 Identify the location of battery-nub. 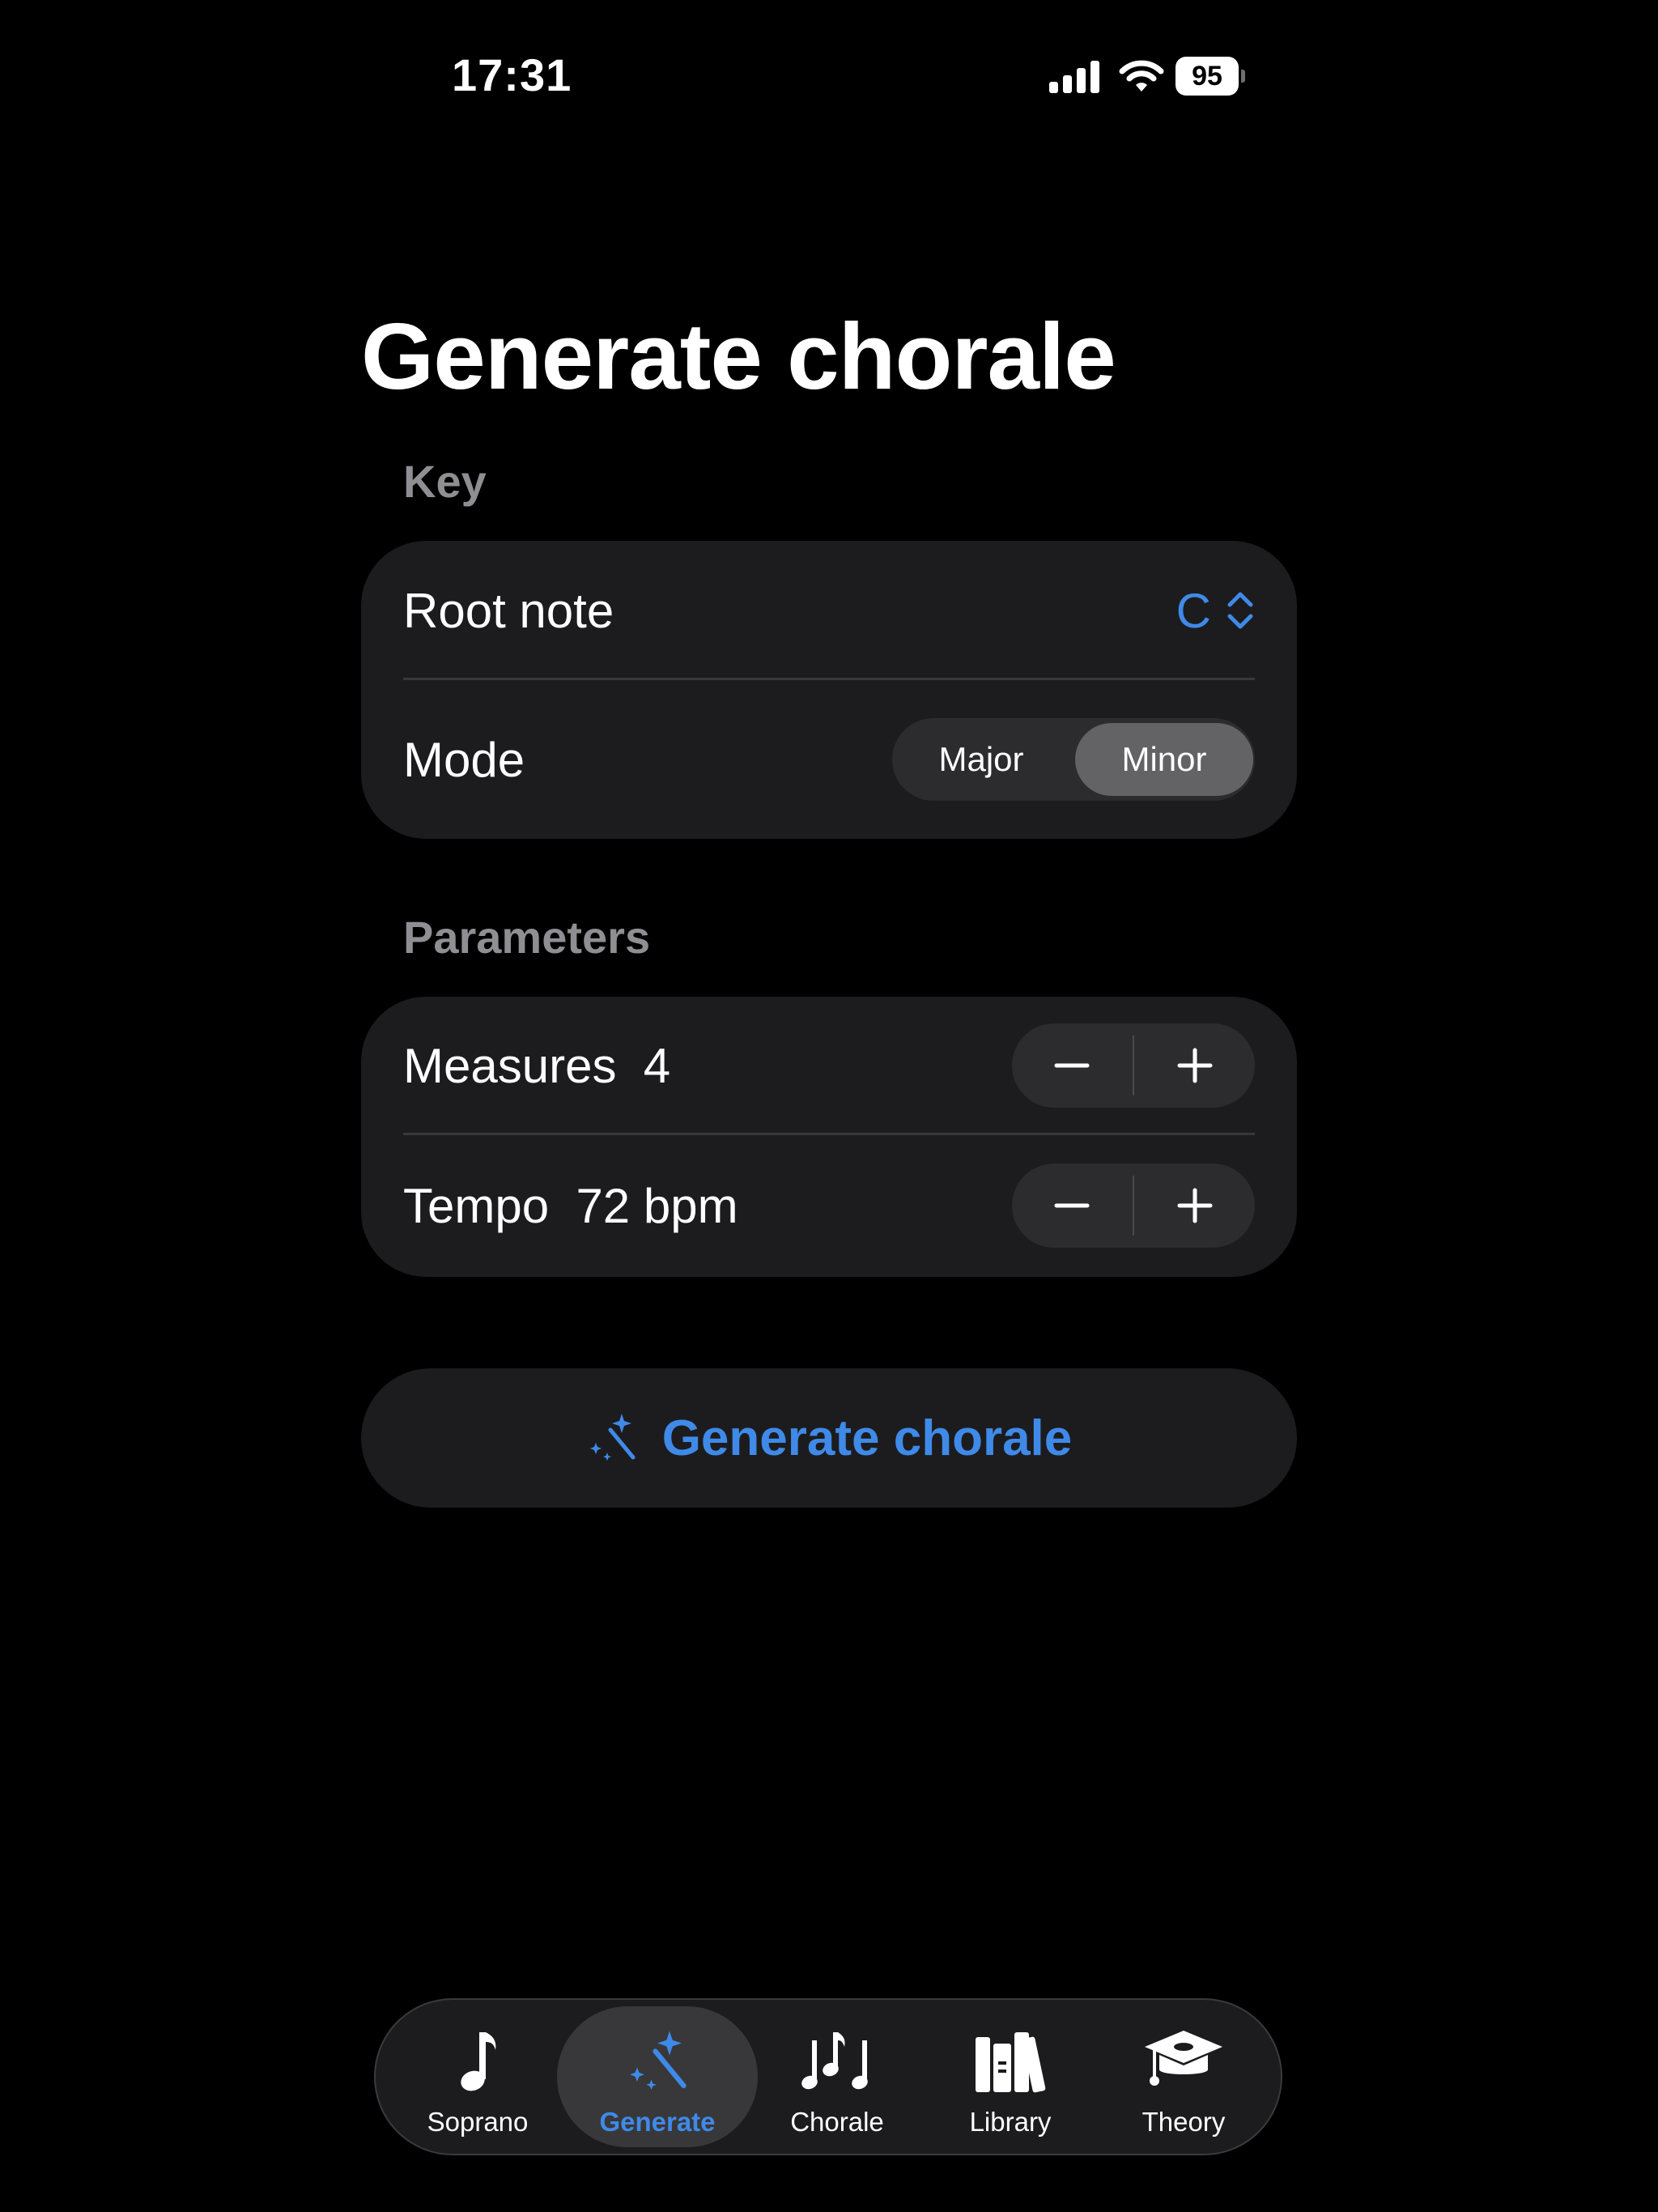
(1243, 76).